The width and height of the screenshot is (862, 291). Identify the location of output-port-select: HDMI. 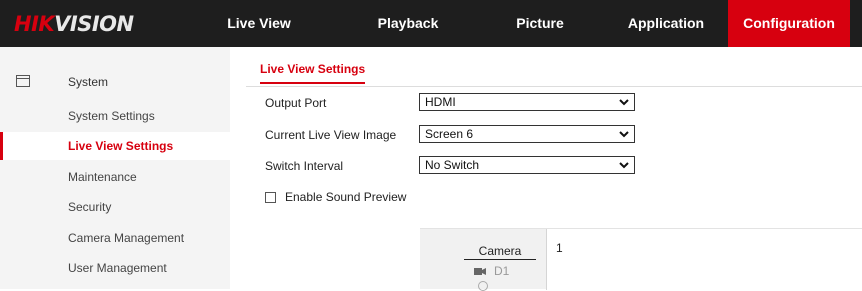
(527, 102).